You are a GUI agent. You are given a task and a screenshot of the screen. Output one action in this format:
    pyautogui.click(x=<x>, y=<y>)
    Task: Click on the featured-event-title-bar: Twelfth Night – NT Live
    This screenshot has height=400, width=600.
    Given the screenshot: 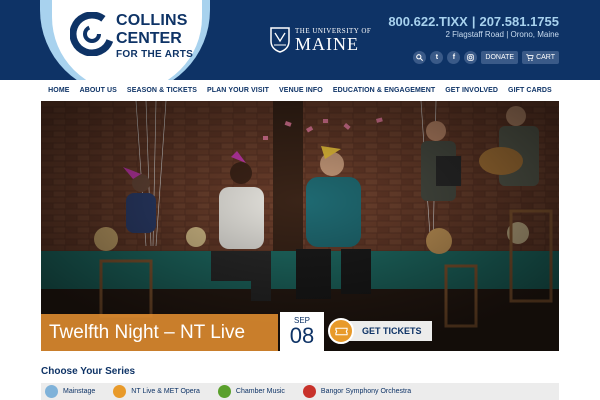 What is the action you would take?
    pyautogui.click(x=159, y=332)
    